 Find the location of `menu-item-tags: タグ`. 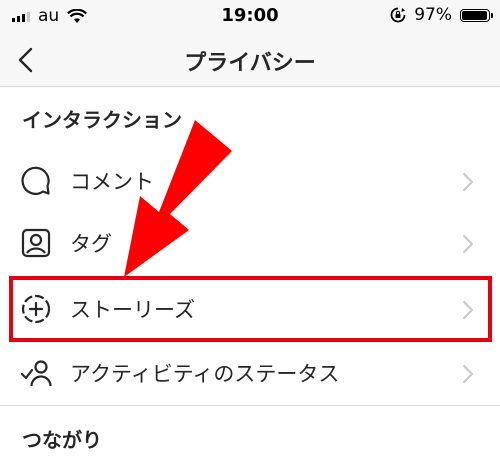

menu-item-tags: タグ is located at coordinates (250, 243).